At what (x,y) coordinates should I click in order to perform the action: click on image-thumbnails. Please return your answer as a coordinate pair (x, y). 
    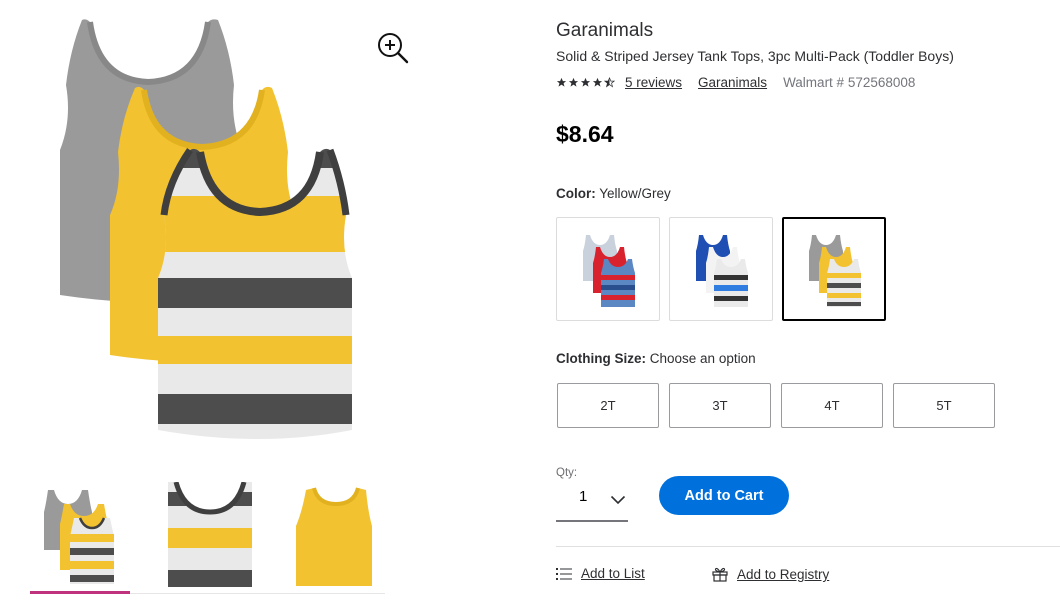
    Looking at the image, I should click on (207, 539).